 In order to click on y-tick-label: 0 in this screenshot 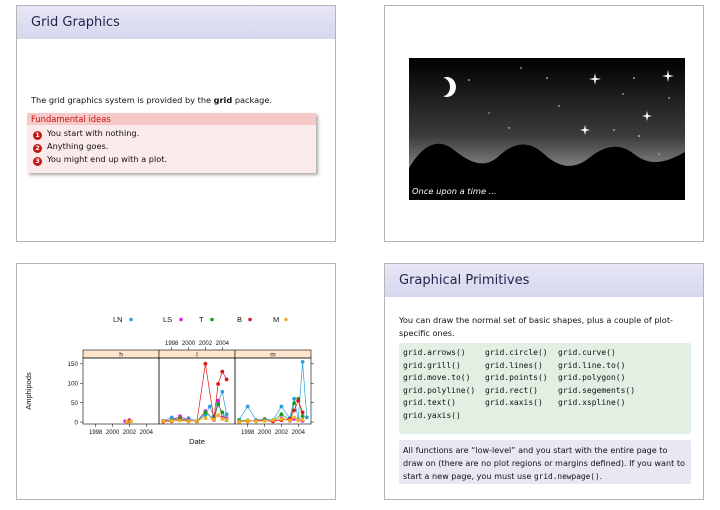, I will do `click(76, 422)`.